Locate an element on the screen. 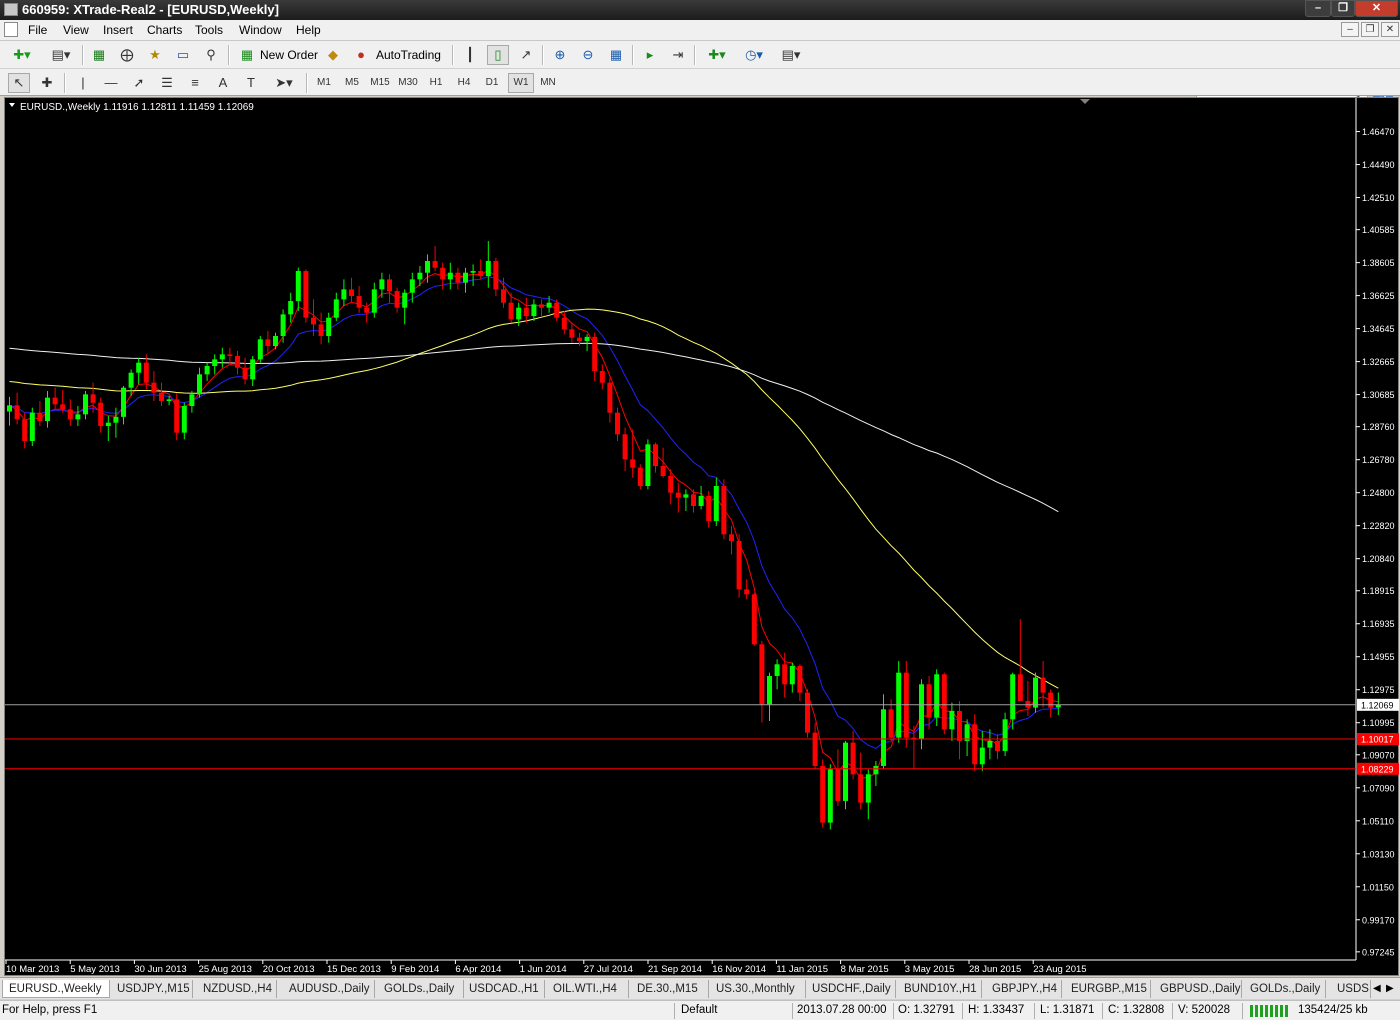 The width and height of the screenshot is (1400, 1020). timeframe-h4: H4 is located at coordinates (464, 83).